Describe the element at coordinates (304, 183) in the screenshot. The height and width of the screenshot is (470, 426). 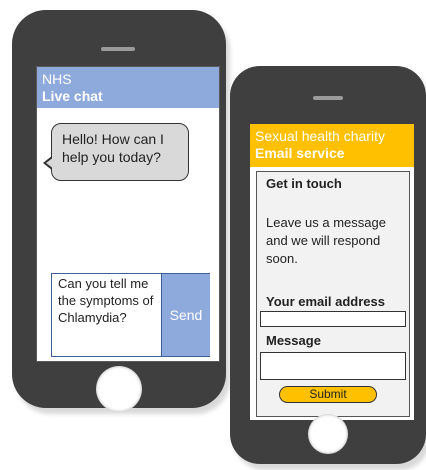
I see `form-title: Get in touch` at that location.